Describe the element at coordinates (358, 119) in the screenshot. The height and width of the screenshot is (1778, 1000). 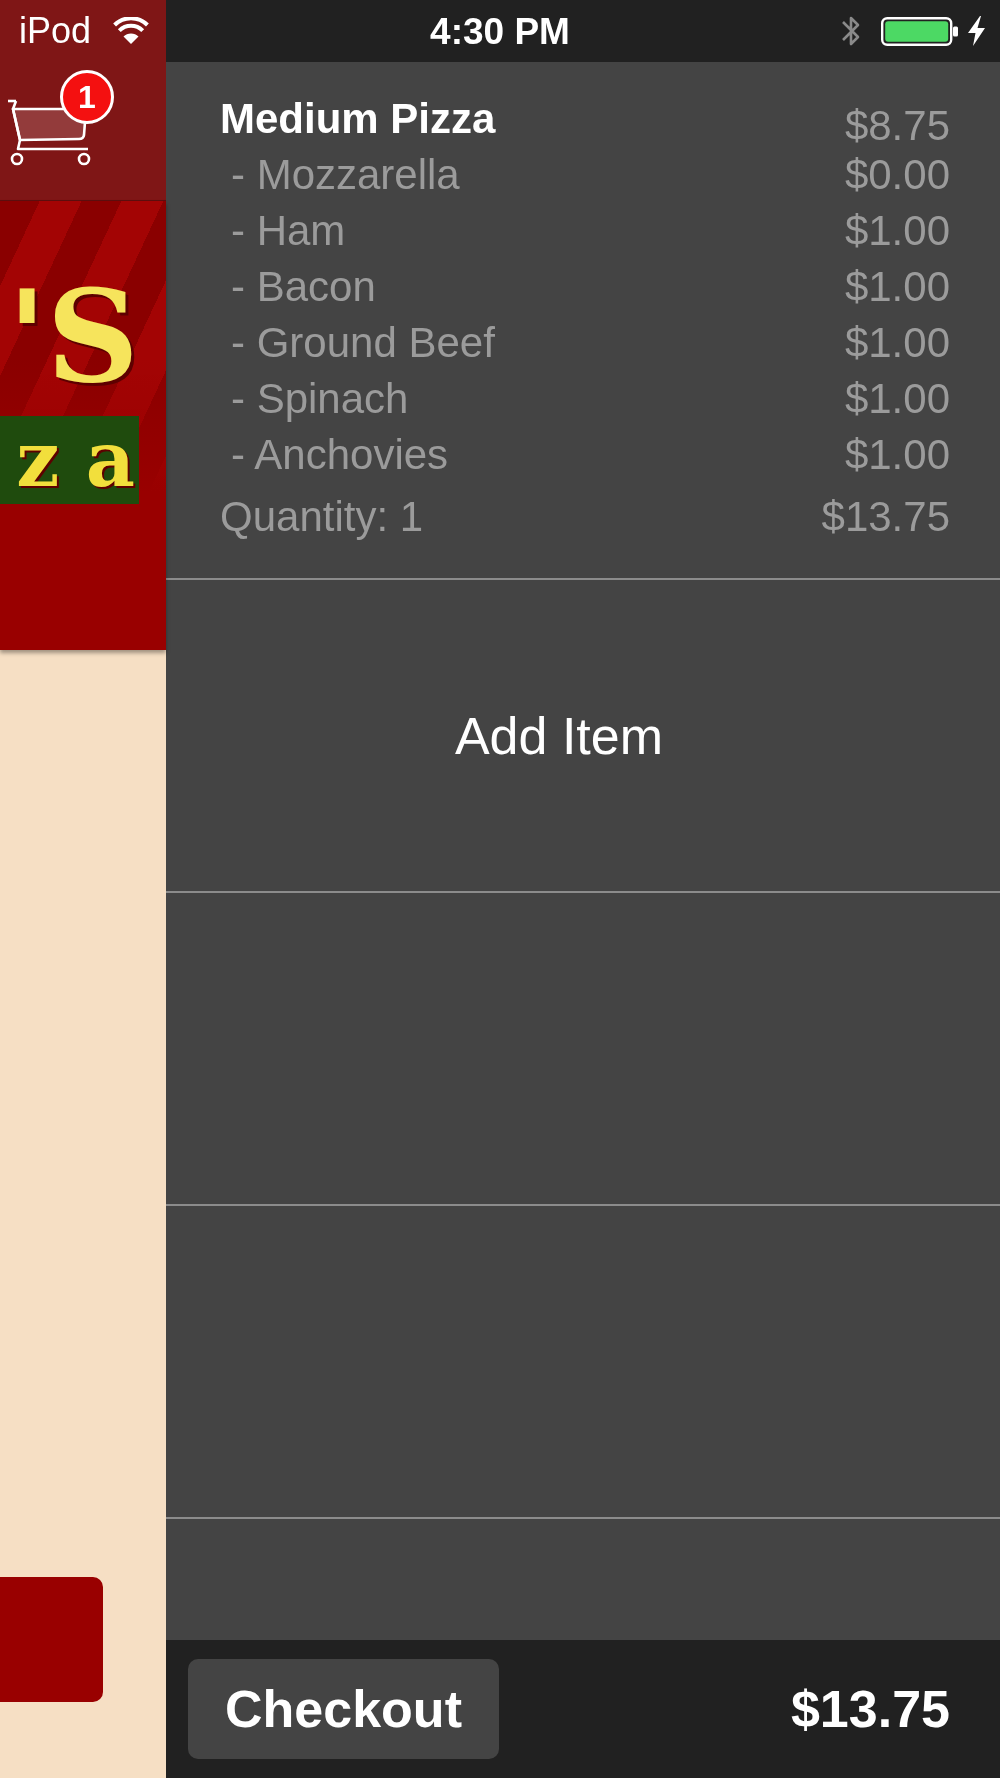
I see `item-name: Medium Pizza` at that location.